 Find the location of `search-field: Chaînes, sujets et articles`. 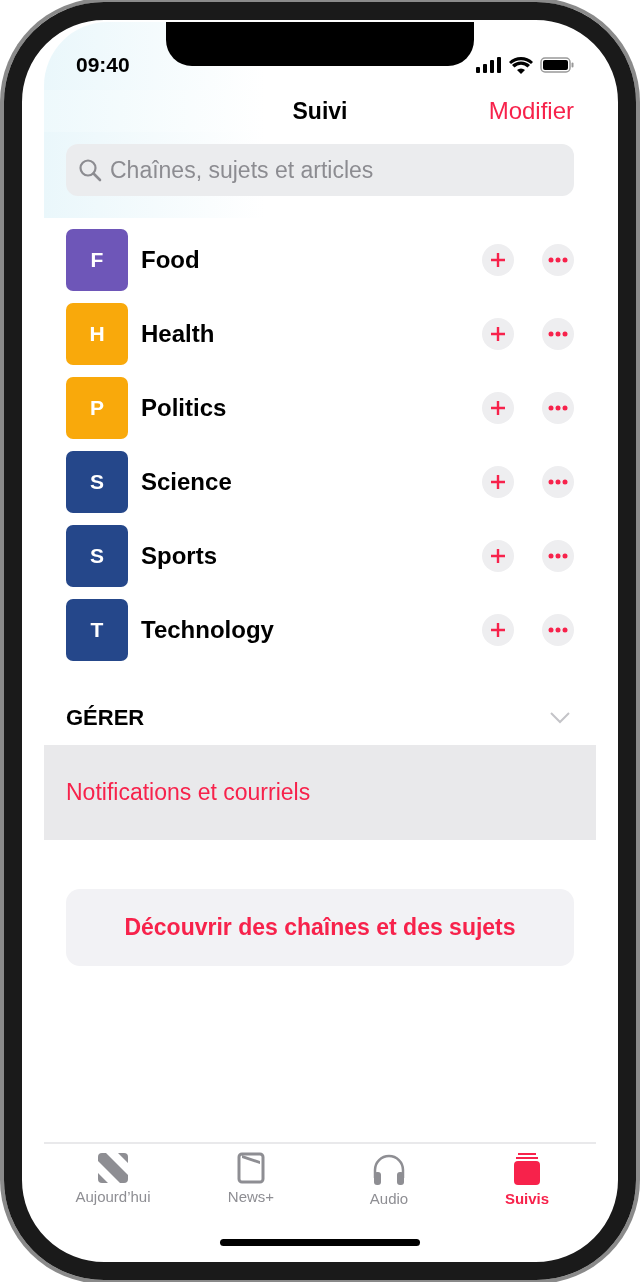

search-field: Chaînes, sujets et articles is located at coordinates (320, 170).